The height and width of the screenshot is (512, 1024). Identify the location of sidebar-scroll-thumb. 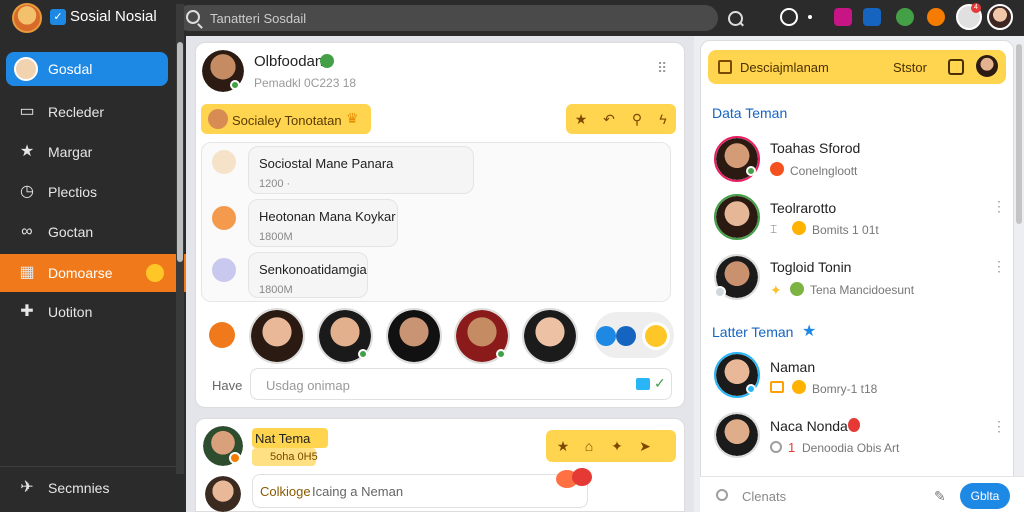
(180, 152).